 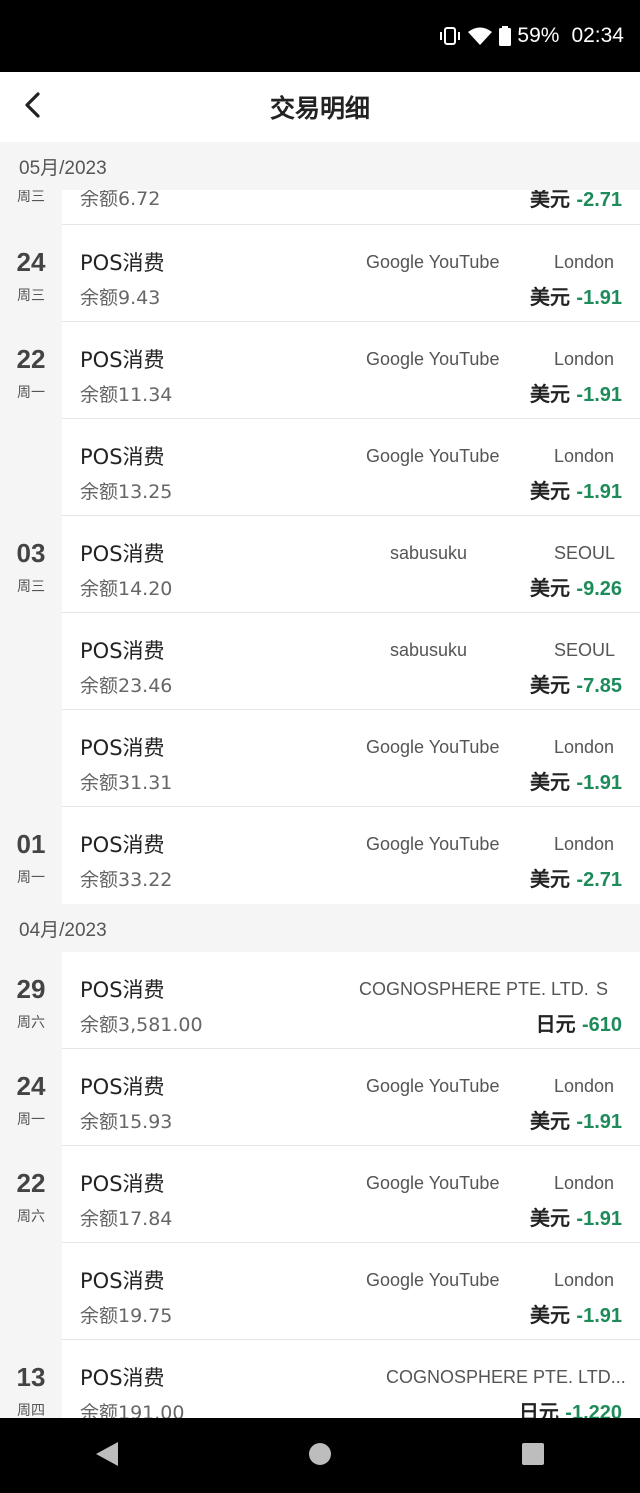 What do you see at coordinates (126, 783) in the screenshot?
I see `balance-text: 余额31.31` at bounding box center [126, 783].